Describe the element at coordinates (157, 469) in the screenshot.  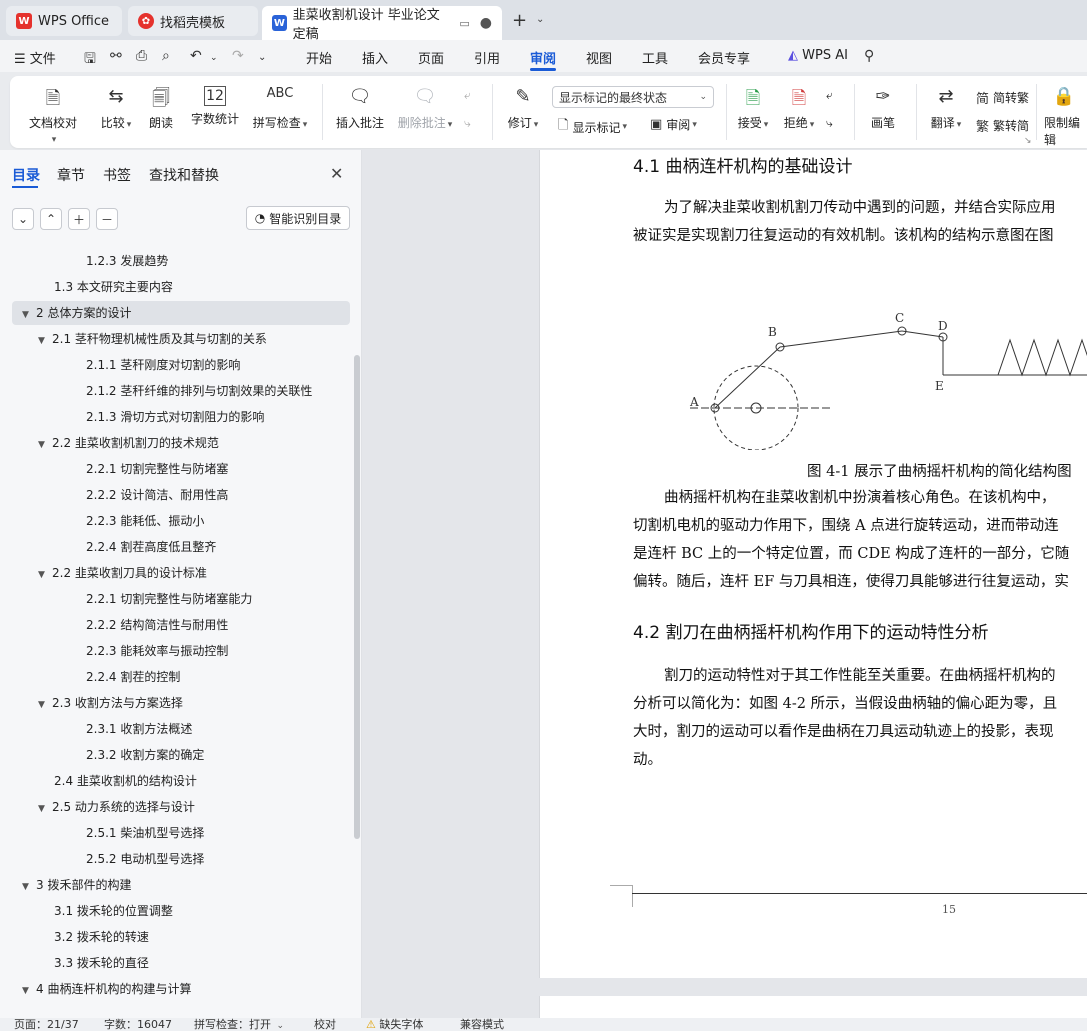
I see `toc-item: 2.2.1 切割完整性与防堵塞` at that location.